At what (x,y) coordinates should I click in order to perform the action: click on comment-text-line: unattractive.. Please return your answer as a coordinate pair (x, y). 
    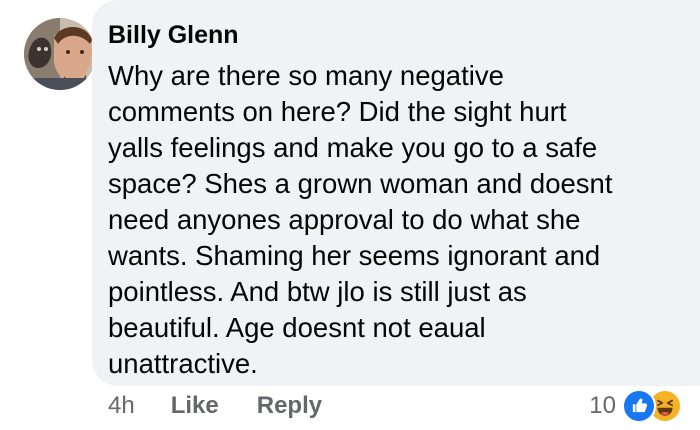
    Looking at the image, I should click on (183, 363).